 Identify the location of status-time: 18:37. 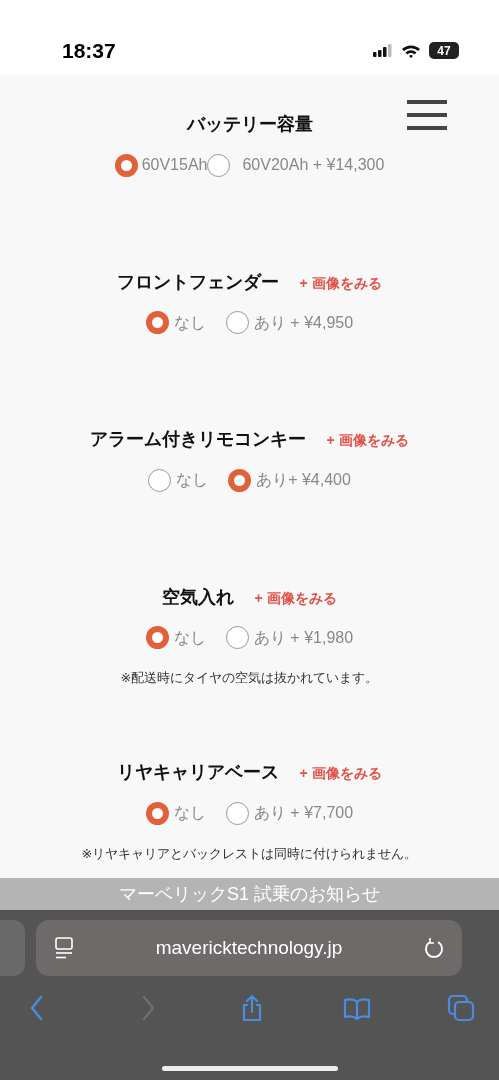
(89, 50).